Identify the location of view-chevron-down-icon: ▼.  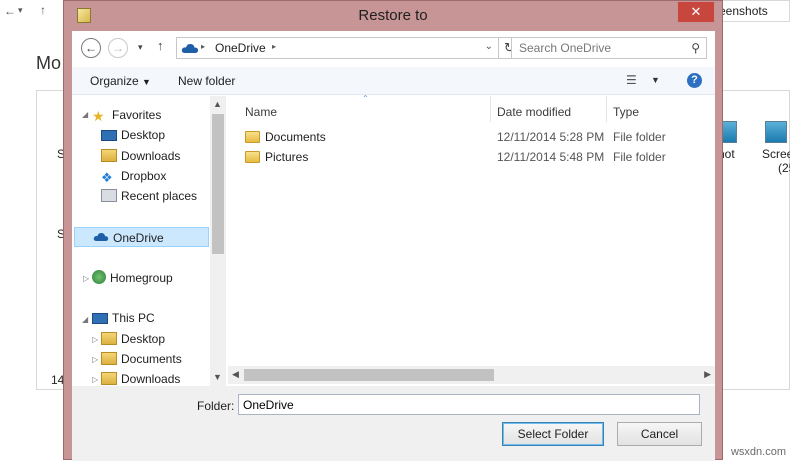
(655, 80).